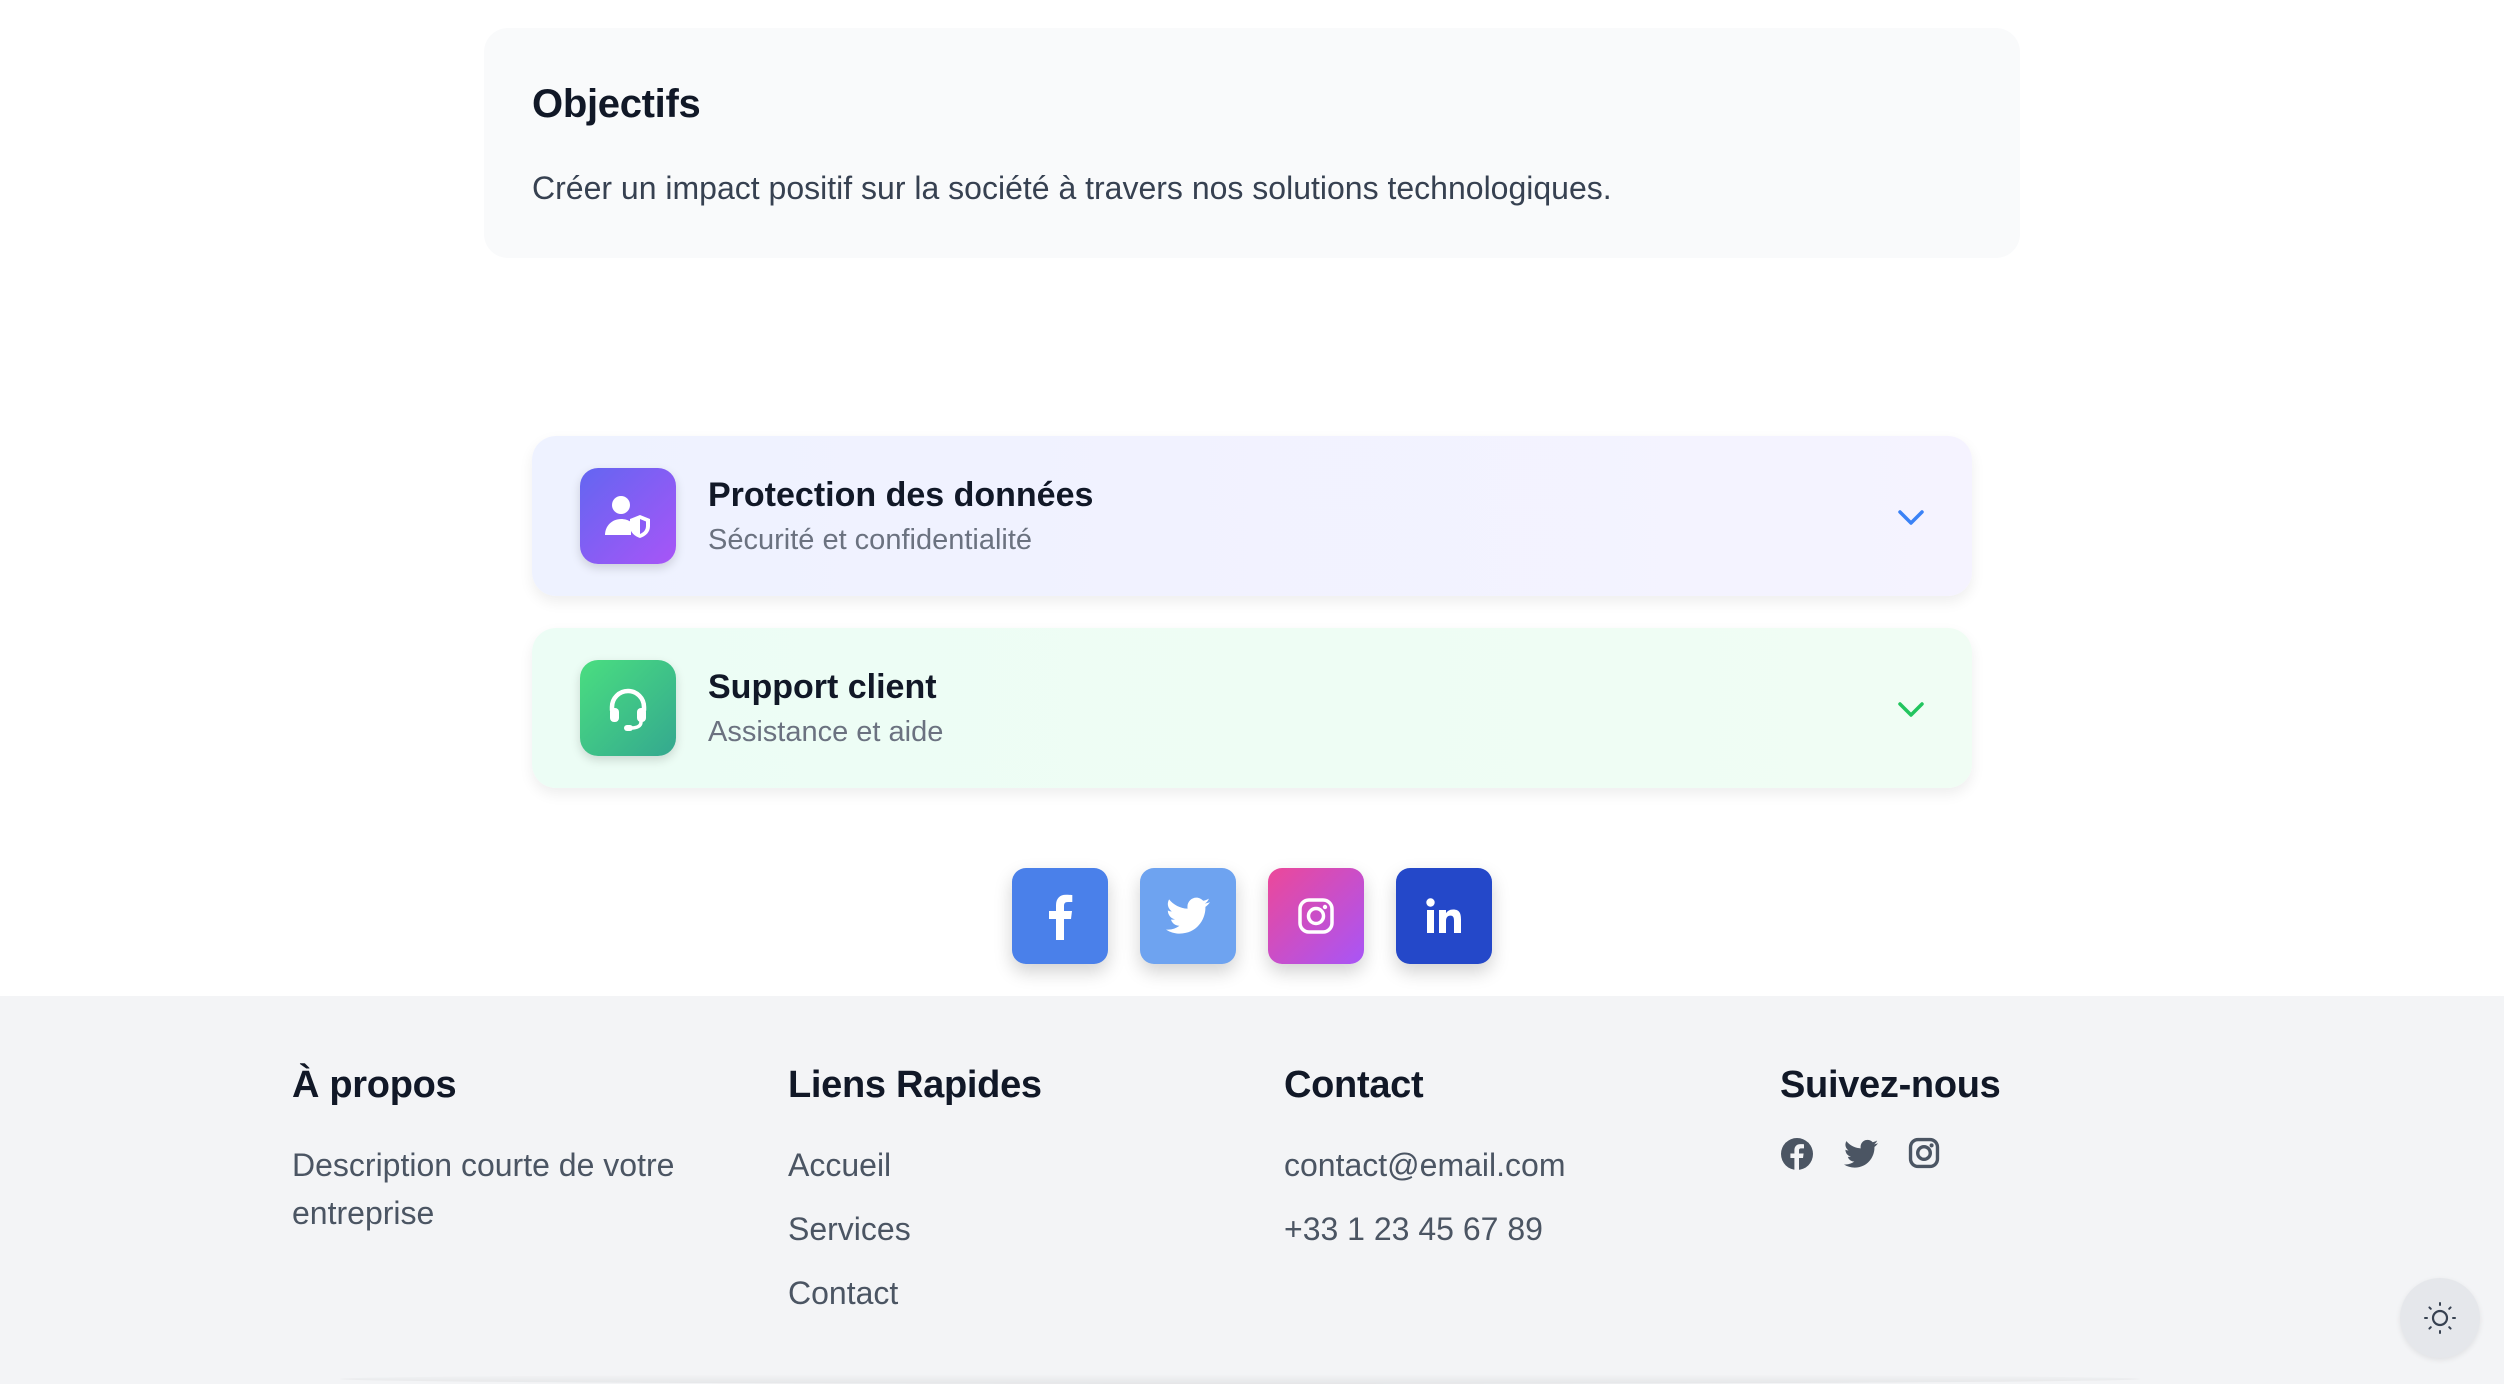 This screenshot has width=2504, height=1384. Describe the element at coordinates (1890, 1117) in the screenshot. I see `footer-follow: Suivez-nous` at that location.